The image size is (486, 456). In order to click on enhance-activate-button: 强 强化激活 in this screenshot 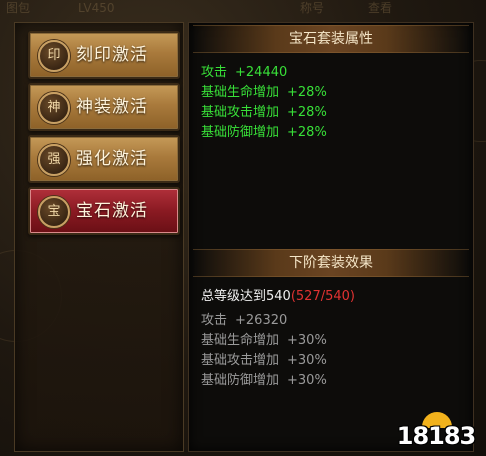, I will do `click(104, 159)`.